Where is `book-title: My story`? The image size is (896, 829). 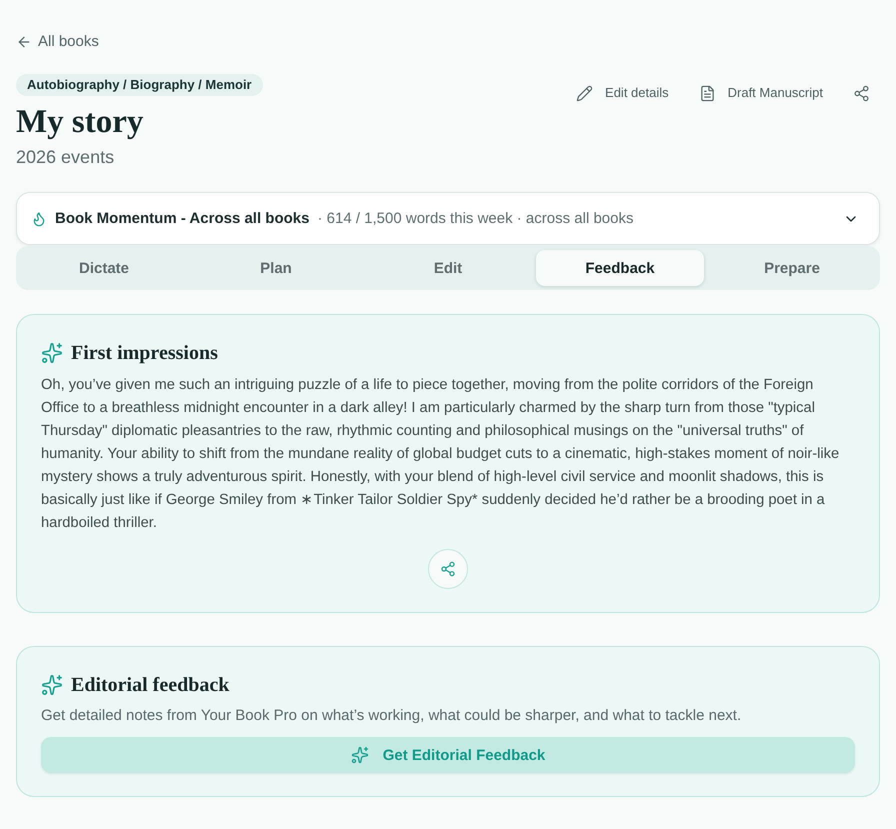 book-title: My story is located at coordinates (80, 122).